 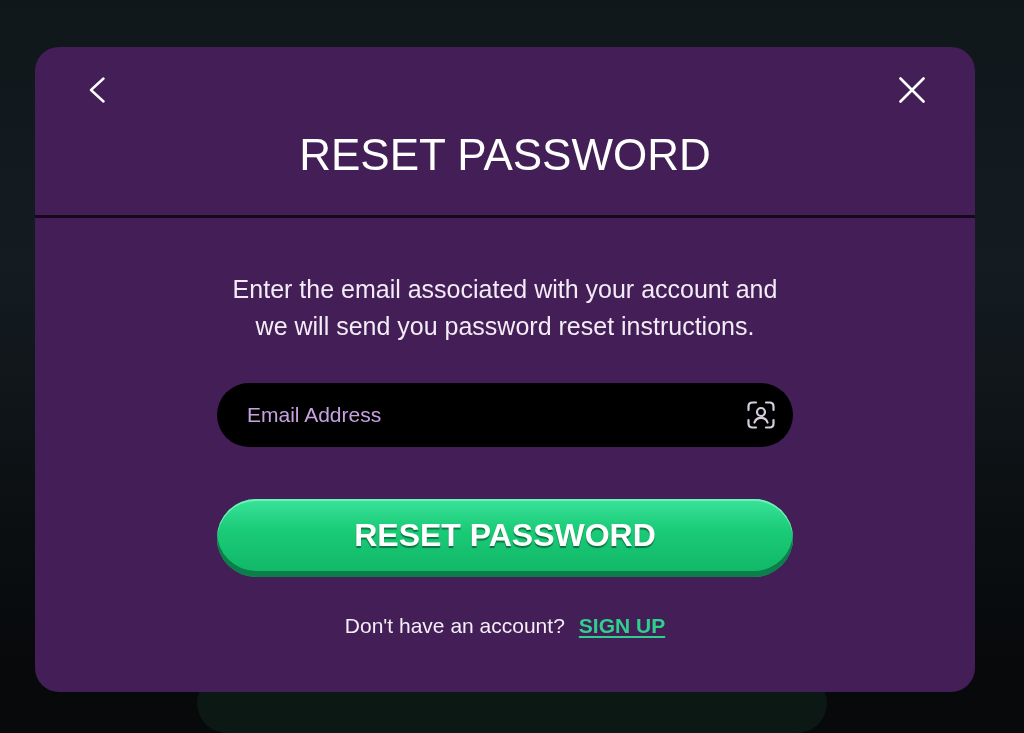 What do you see at coordinates (505, 415) in the screenshot?
I see `email-field: Email Address` at bounding box center [505, 415].